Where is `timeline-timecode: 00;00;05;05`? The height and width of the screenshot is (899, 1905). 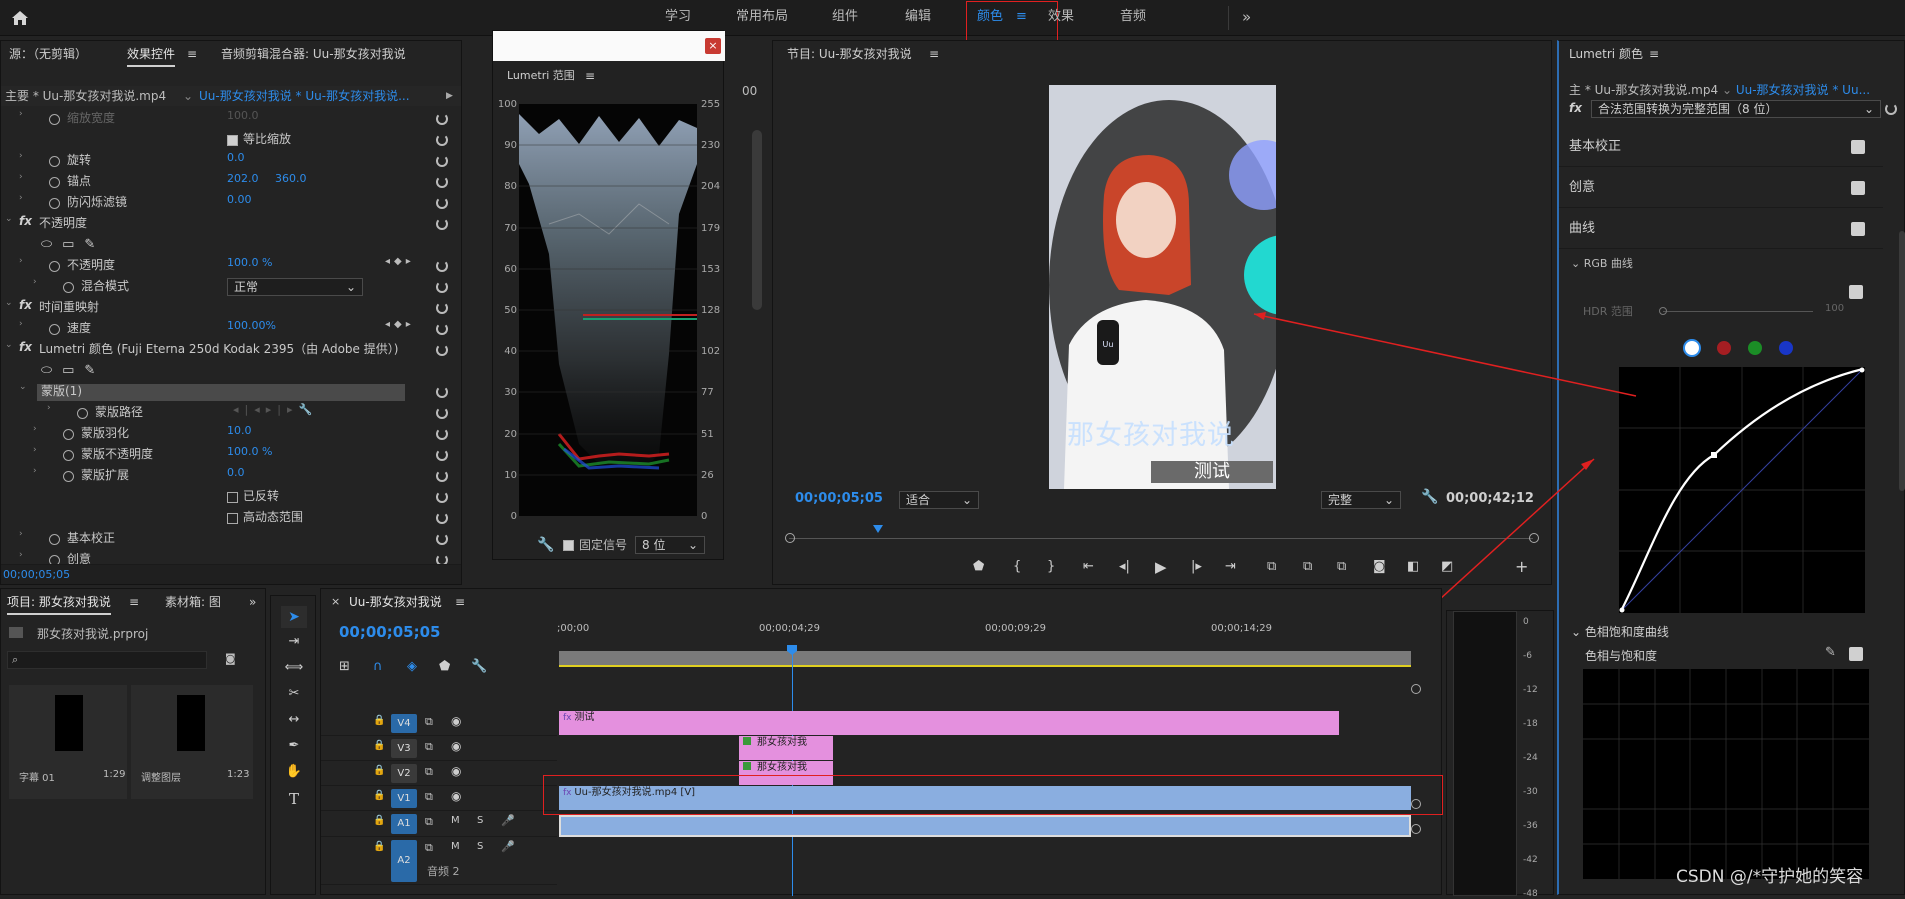 timeline-timecode: 00;00;05;05 is located at coordinates (390, 632).